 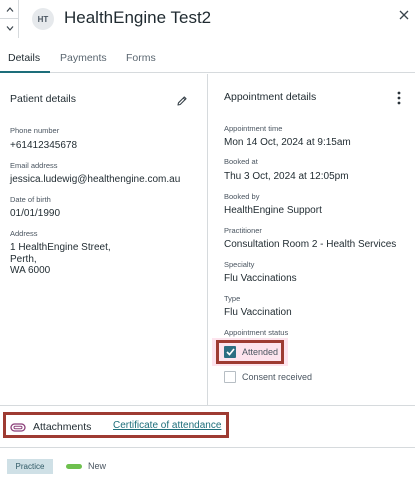 I want to click on practitioner-value: Consultation Room 2 - Health Services, so click(x=310, y=244).